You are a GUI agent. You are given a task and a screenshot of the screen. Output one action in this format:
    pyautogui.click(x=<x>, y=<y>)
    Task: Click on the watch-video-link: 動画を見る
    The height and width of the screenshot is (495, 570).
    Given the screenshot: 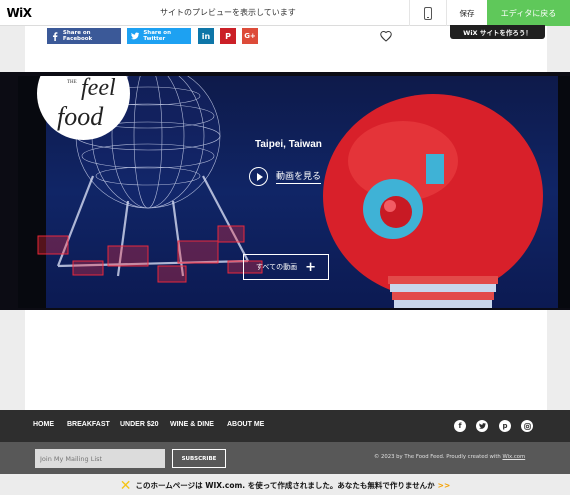 What is the action you would take?
    pyautogui.click(x=285, y=176)
    